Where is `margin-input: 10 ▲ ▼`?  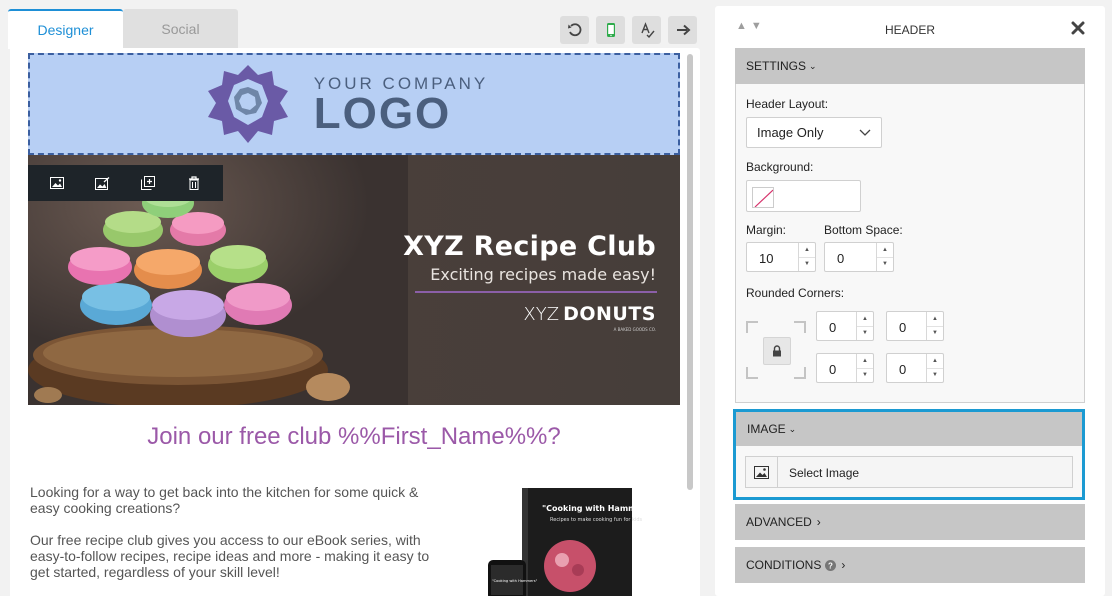
margin-input: 10 ▲ ▼ is located at coordinates (781, 257).